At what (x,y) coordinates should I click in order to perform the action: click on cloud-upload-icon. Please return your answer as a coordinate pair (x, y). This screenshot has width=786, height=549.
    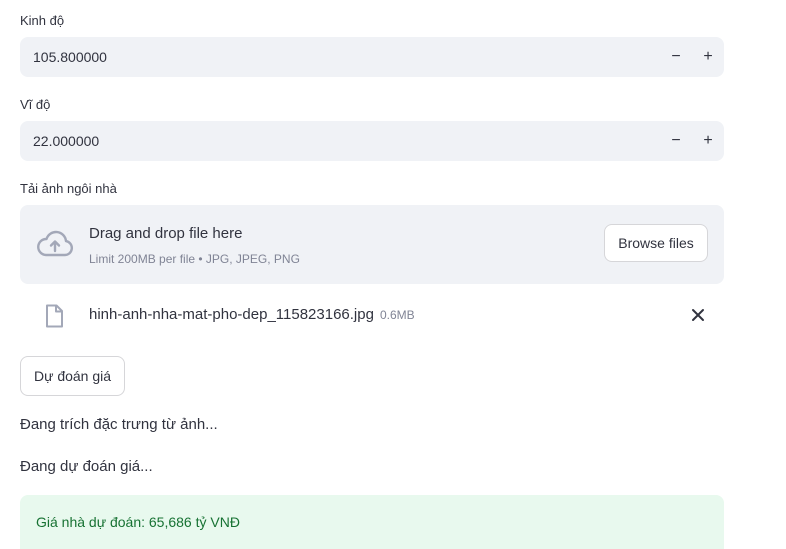
    Looking at the image, I should click on (55, 246).